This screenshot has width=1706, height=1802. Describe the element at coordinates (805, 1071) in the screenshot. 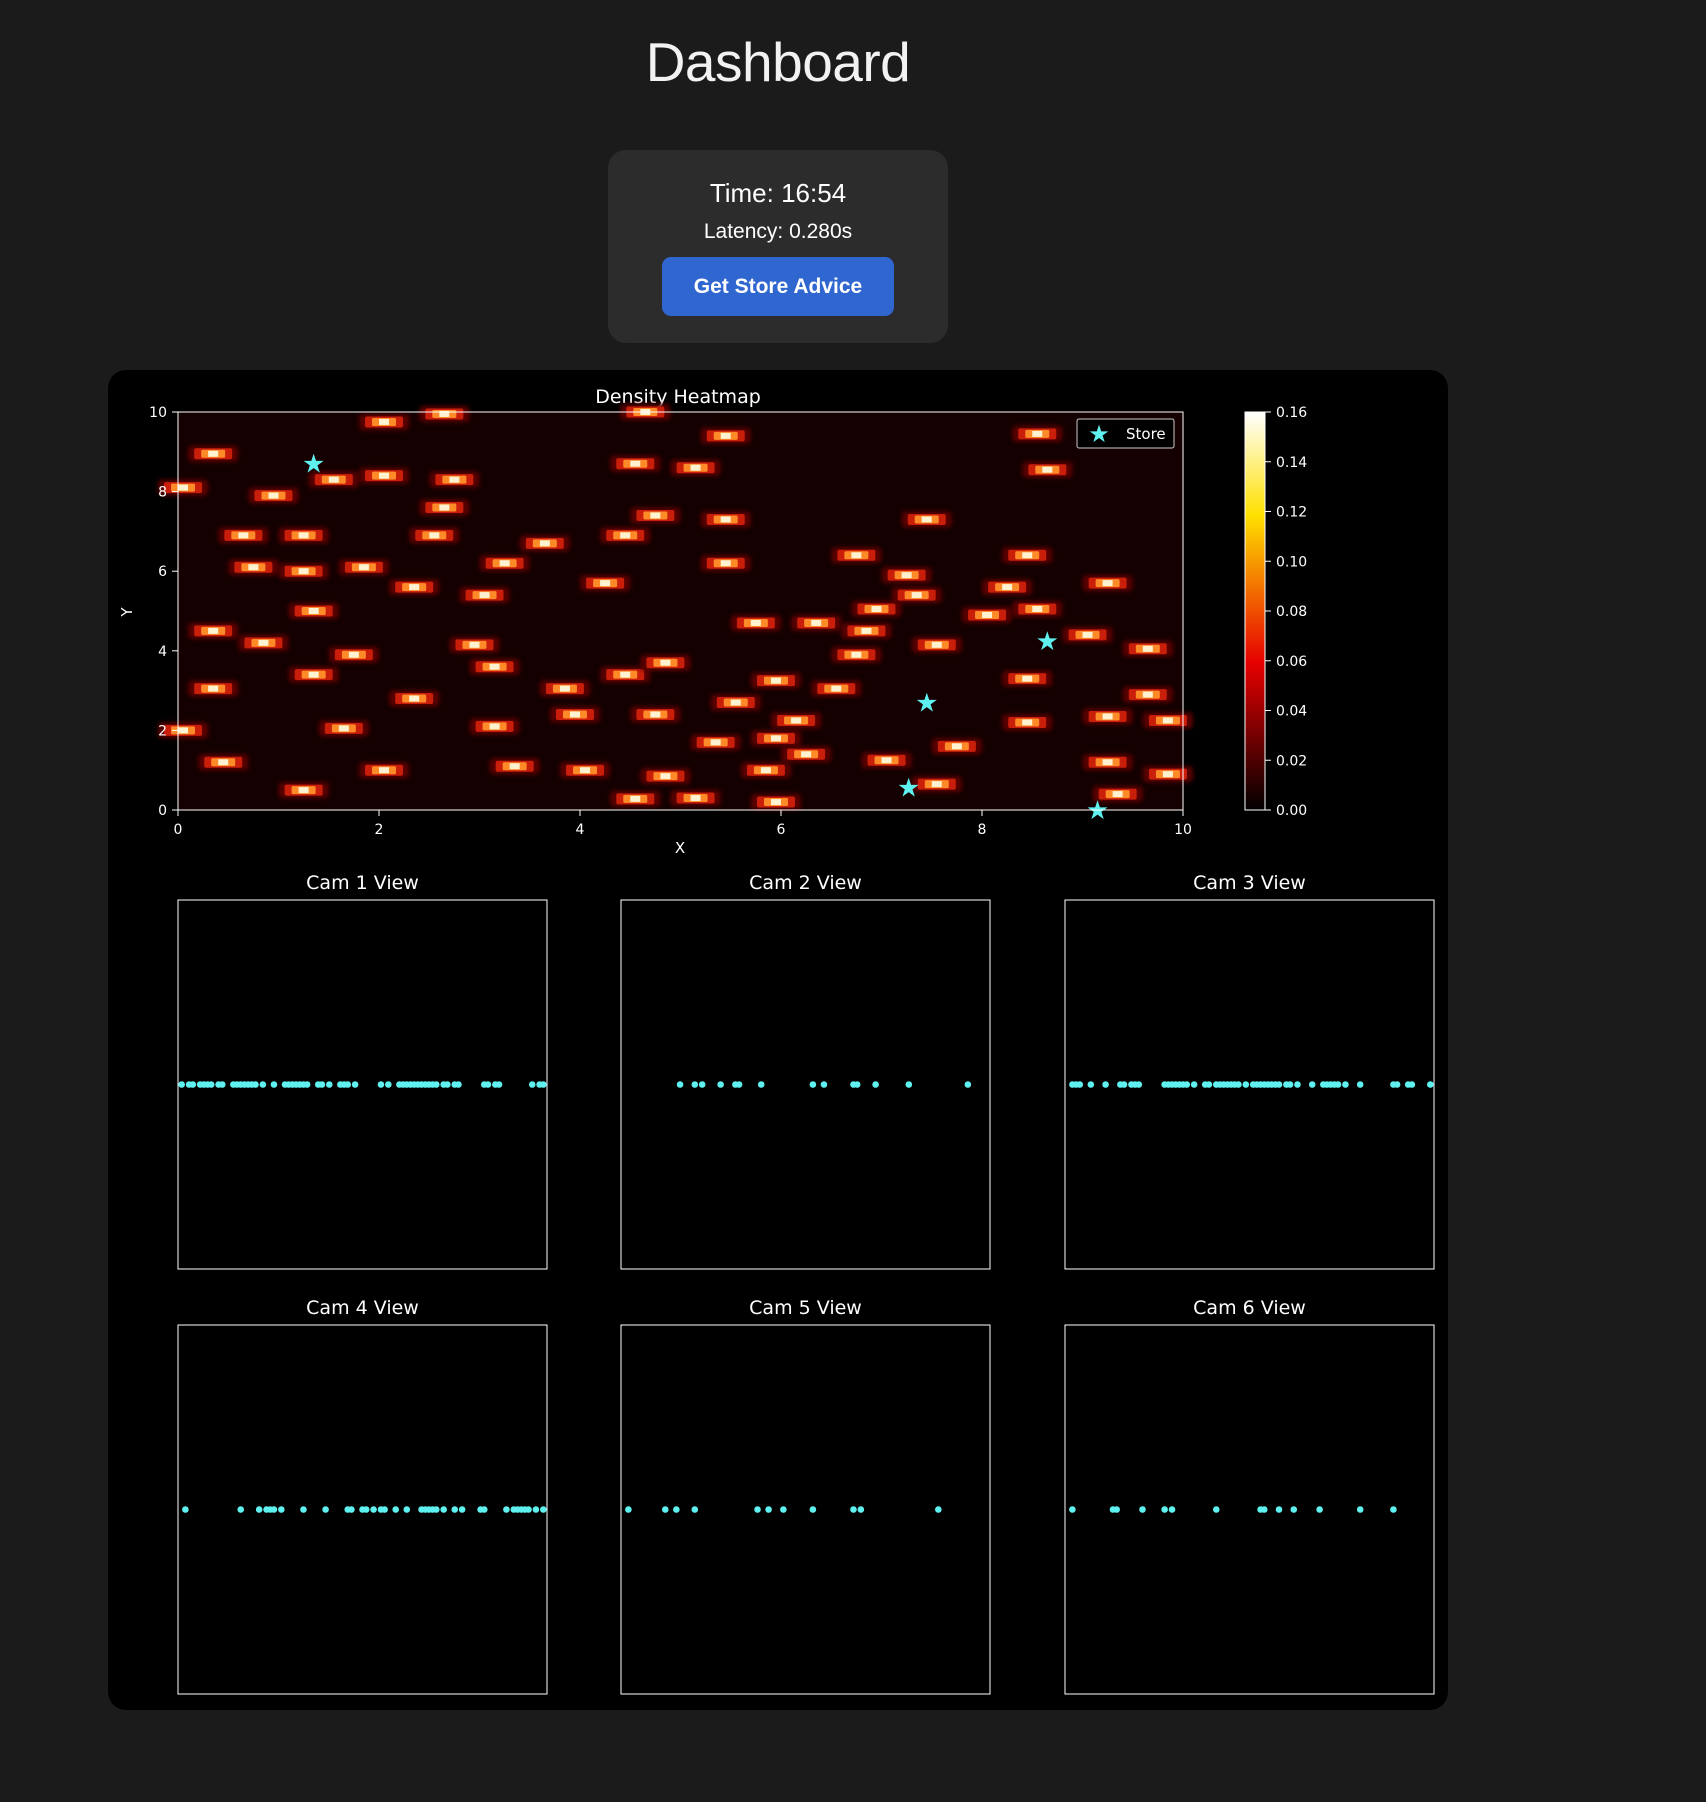

I see `cam-view-2: Cam 2 View` at that location.